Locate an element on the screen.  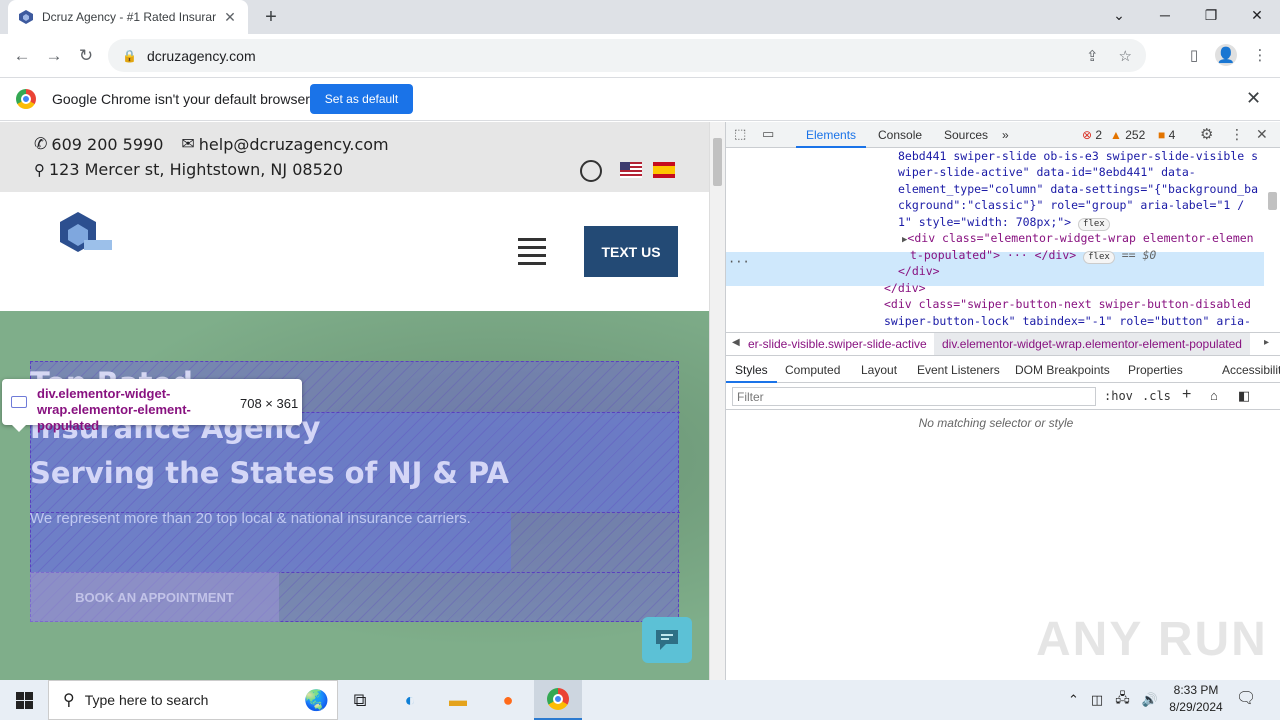
taskbar-search-placeholder: Type here to search is located at coordinates (146, 700).